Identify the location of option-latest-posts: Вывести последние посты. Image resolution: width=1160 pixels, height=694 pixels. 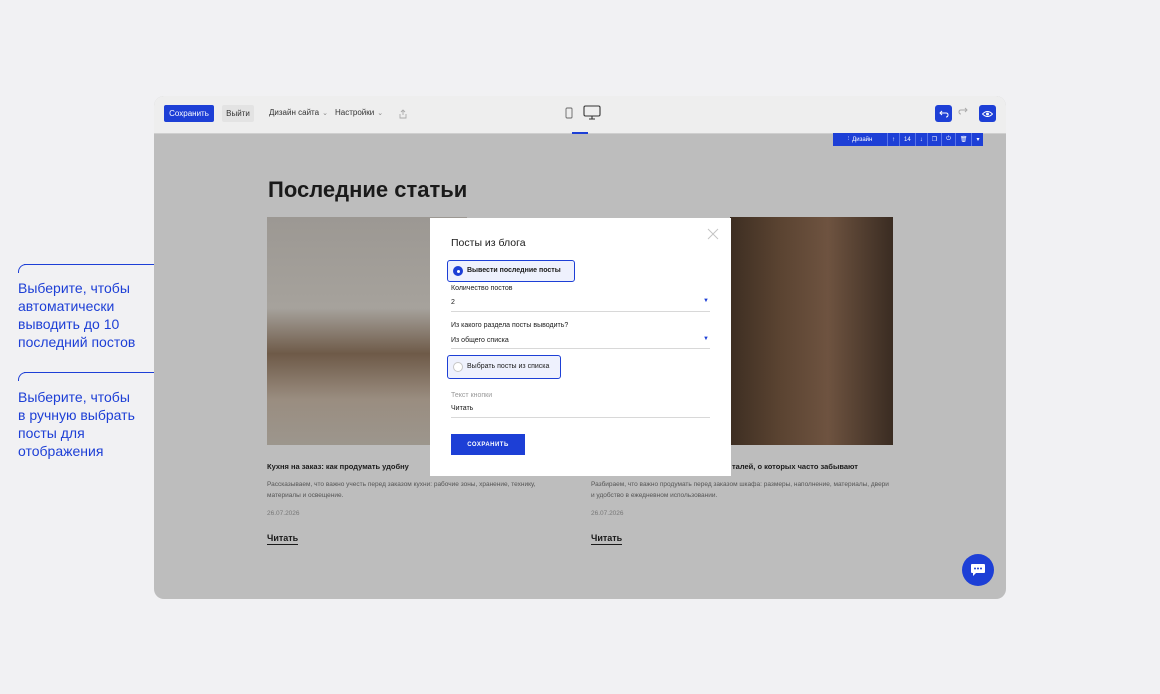
(511, 271).